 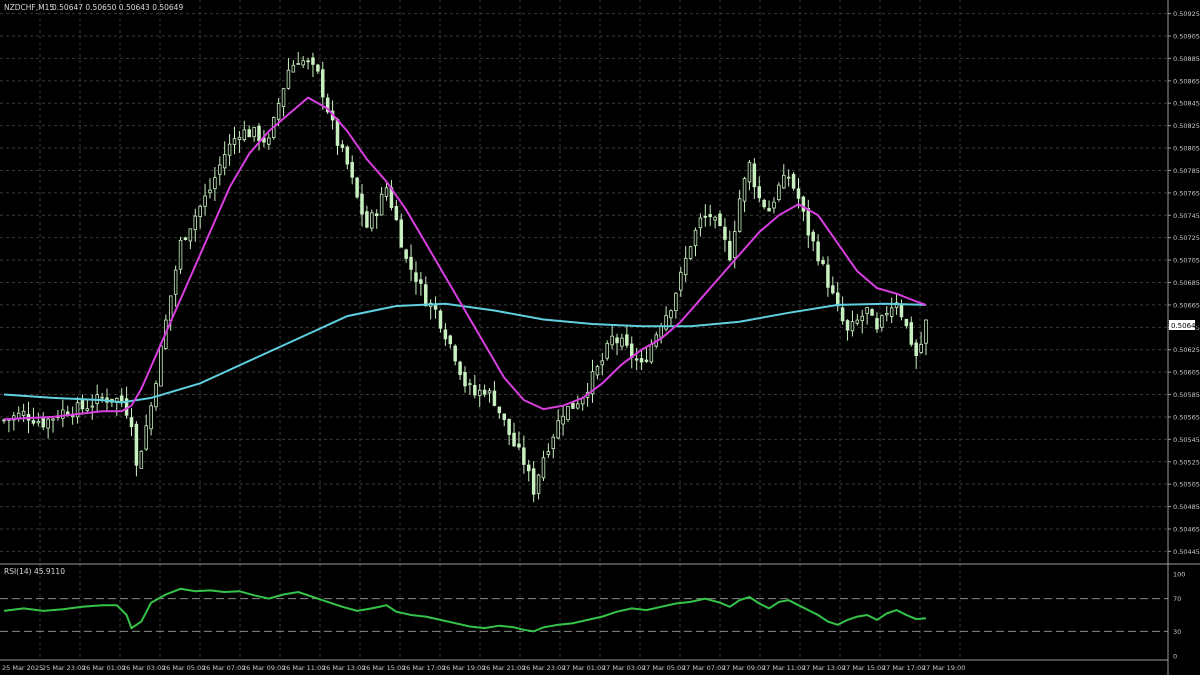 I want to click on symbol-label: NZDCHF,M15, so click(x=29, y=7).